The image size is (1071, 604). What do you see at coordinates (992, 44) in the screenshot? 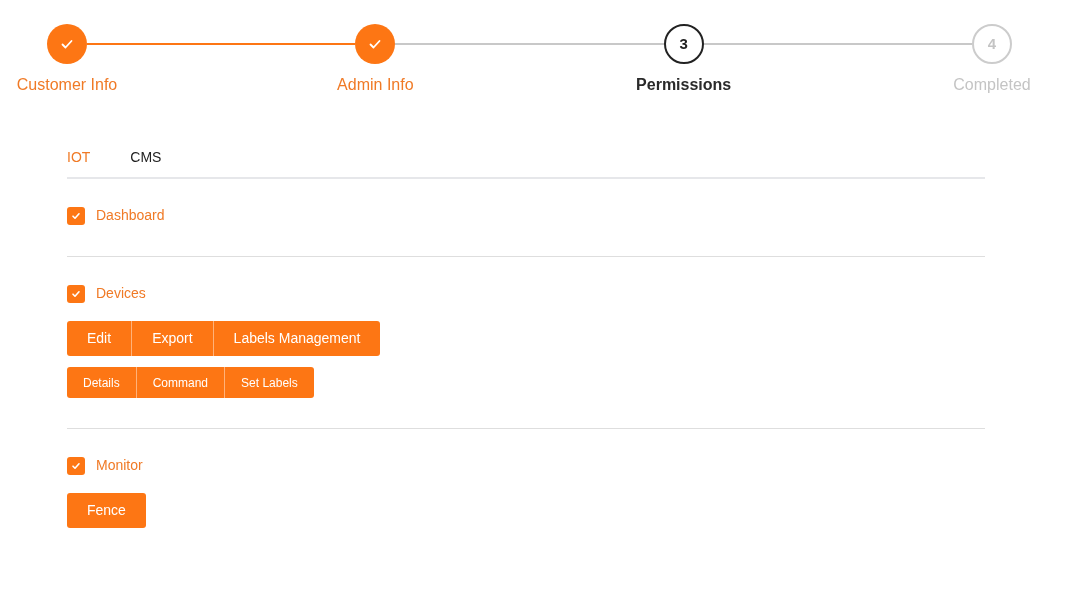
I see `step-number: 4` at bounding box center [992, 44].